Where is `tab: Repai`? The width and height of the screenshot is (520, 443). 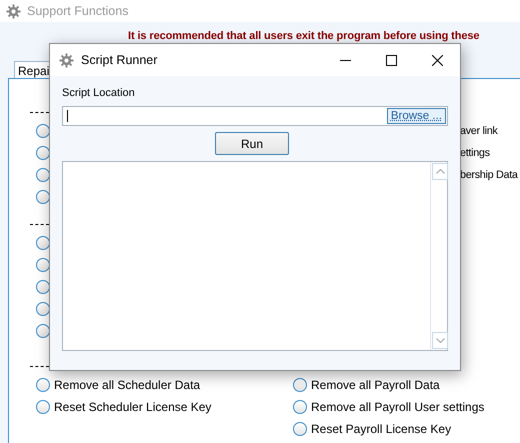 tab: Repai is located at coordinates (31, 69).